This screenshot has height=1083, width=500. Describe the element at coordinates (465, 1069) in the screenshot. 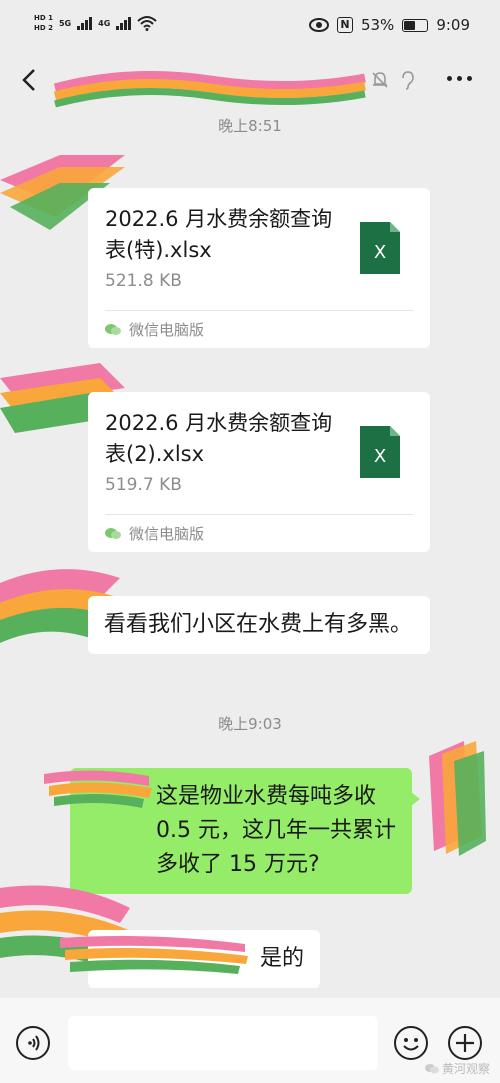

I see `watermark-text: 黄河观察` at that location.